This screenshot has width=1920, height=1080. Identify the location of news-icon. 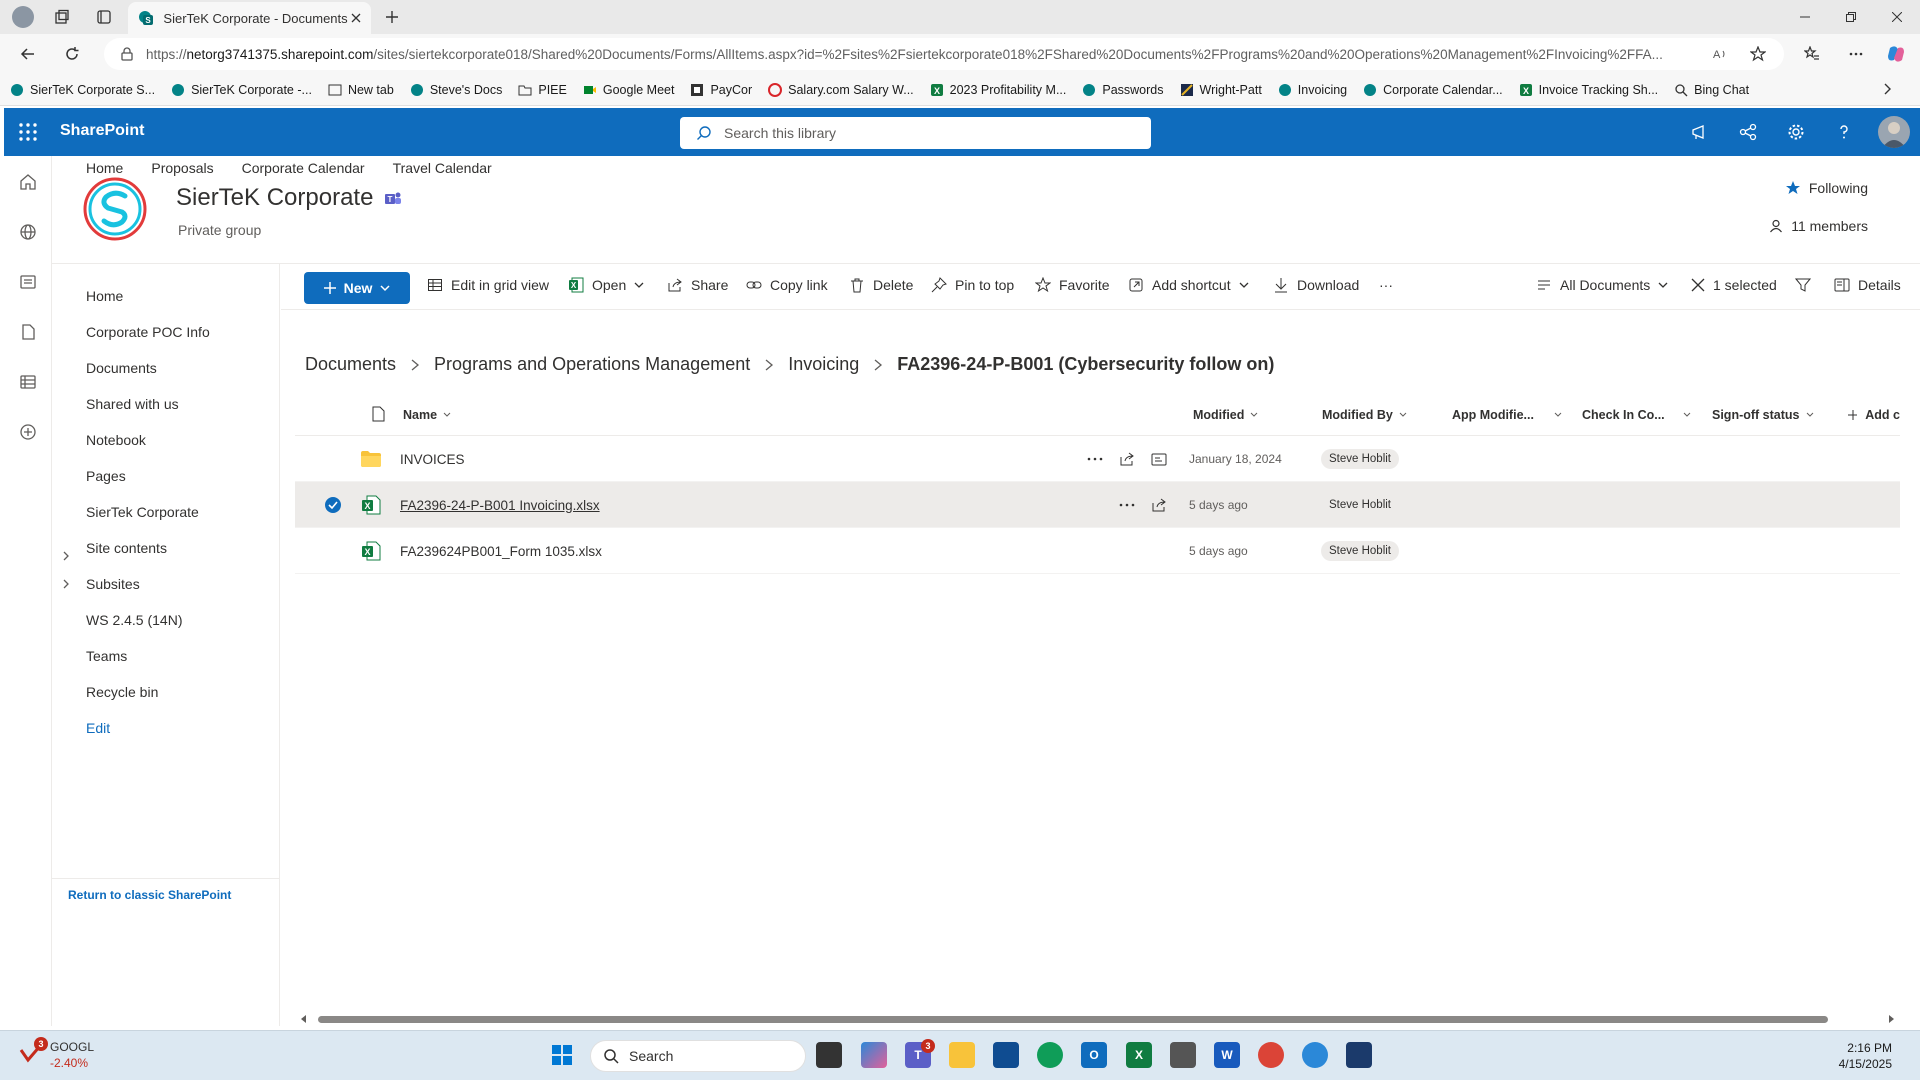
(28, 282).